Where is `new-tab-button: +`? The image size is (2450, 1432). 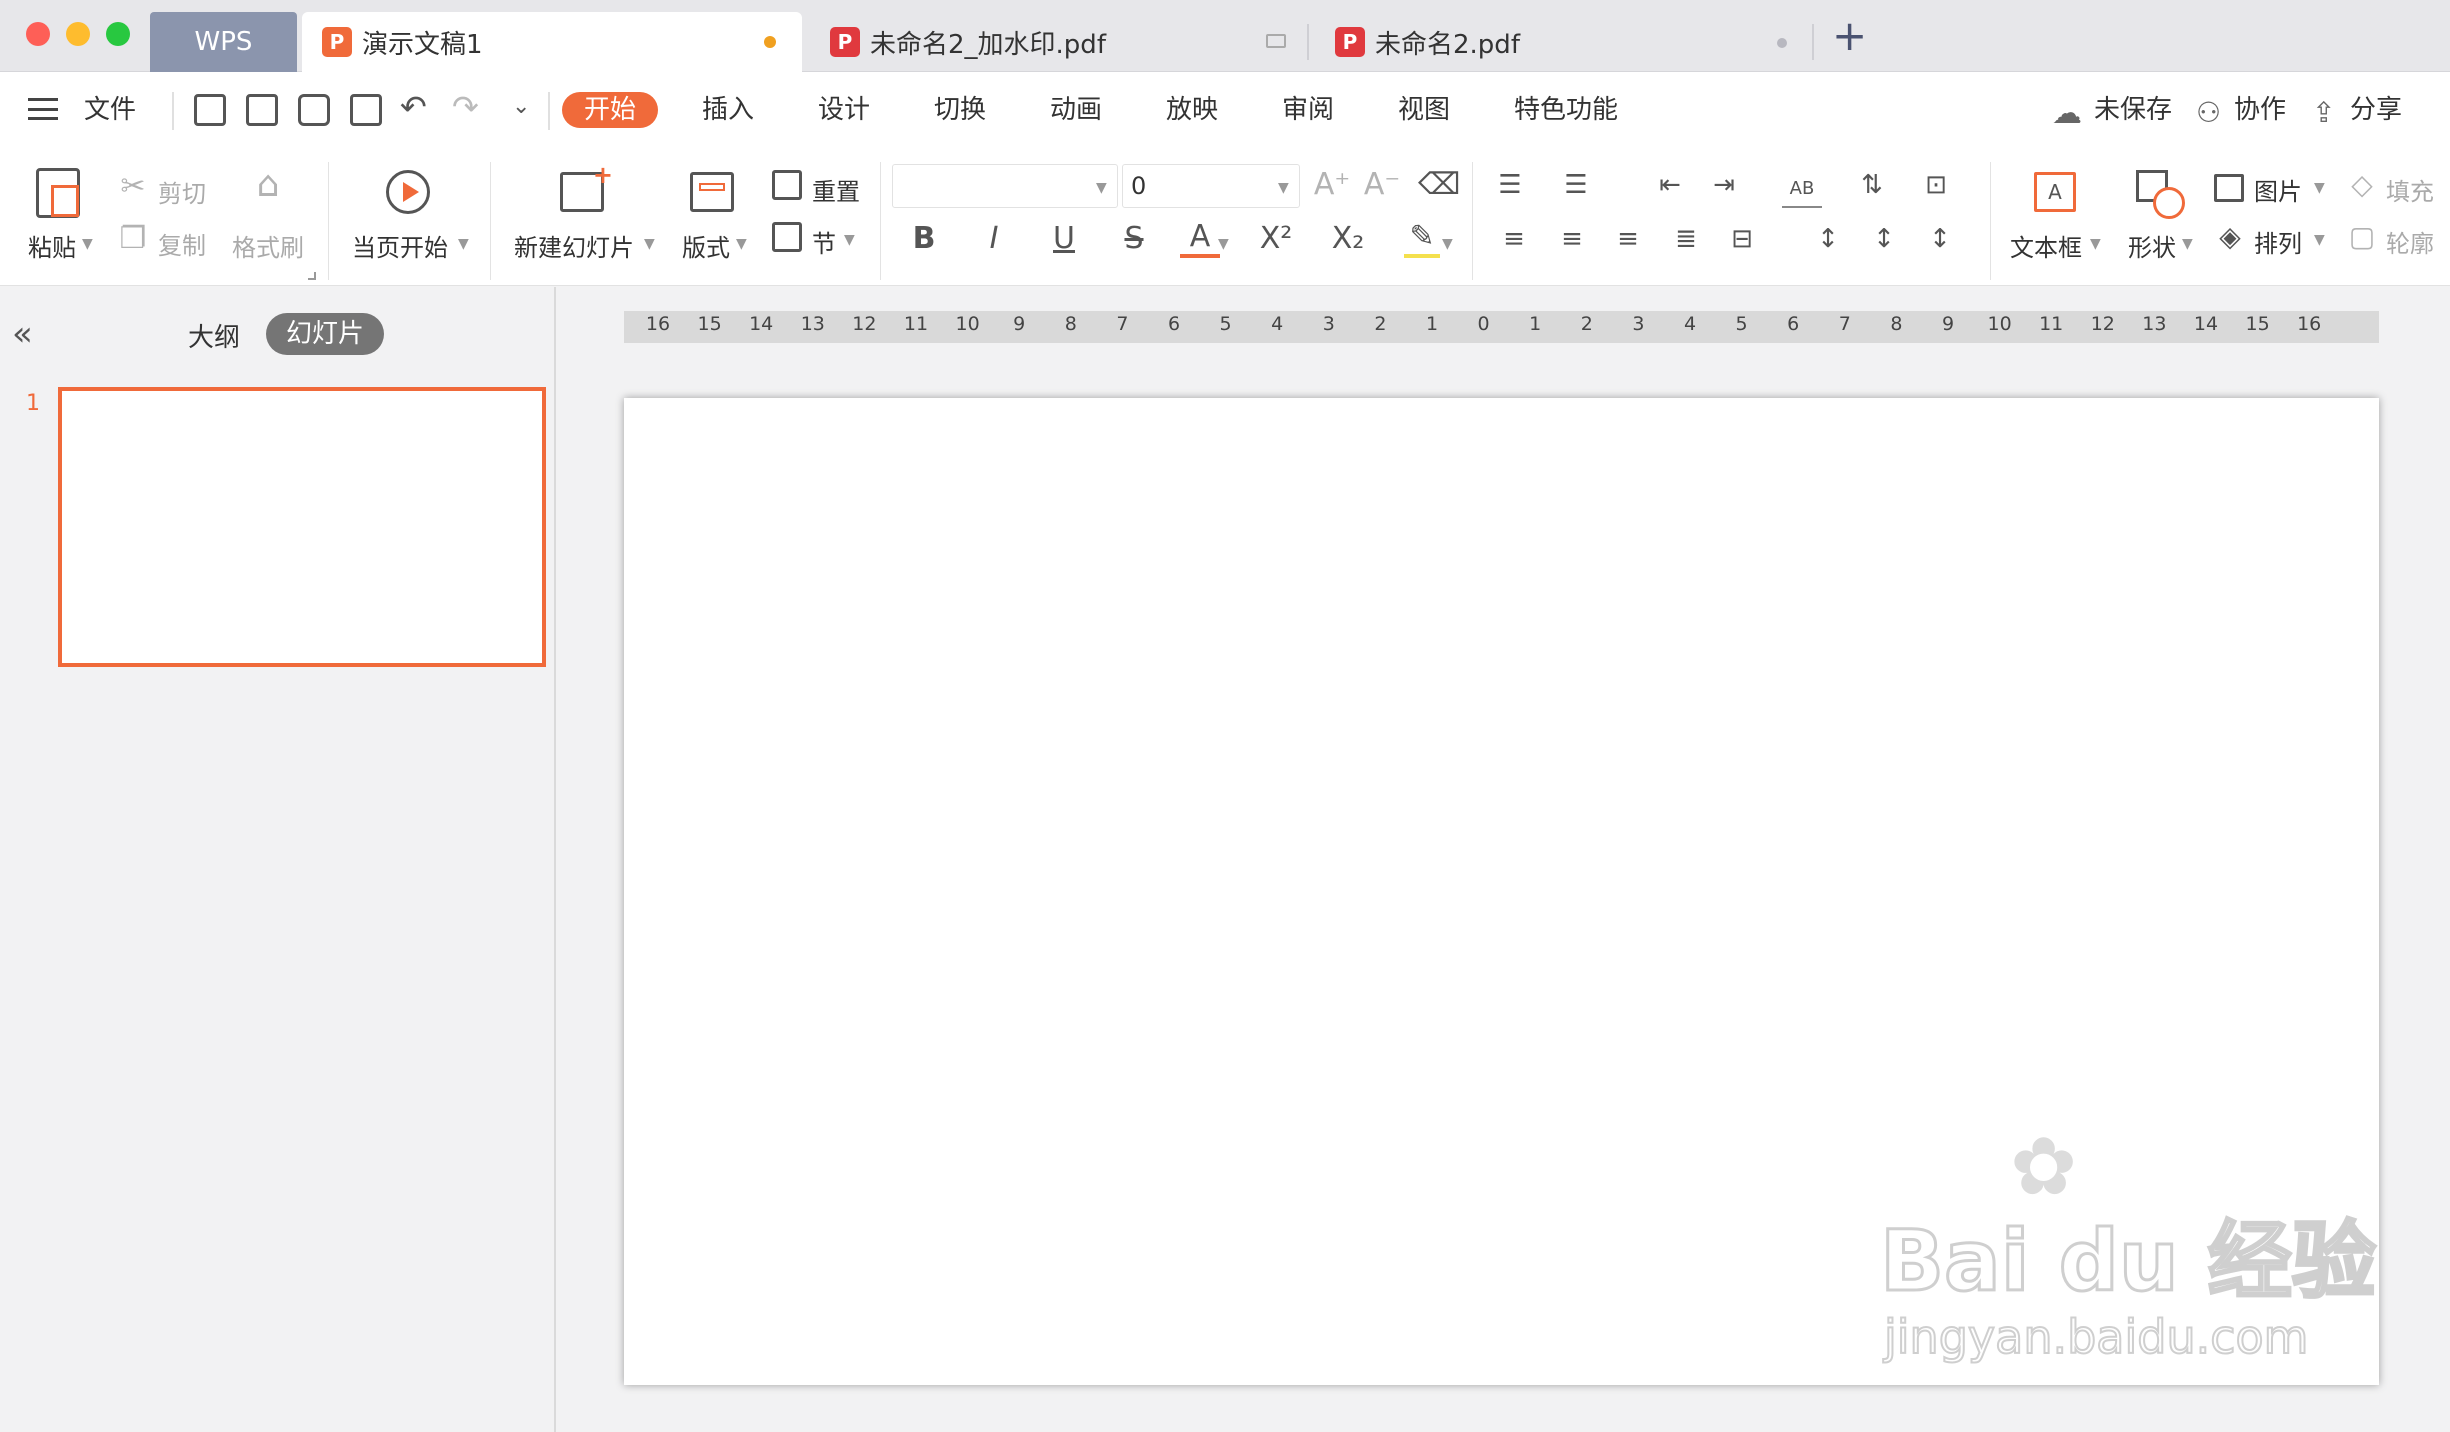
new-tab-button: + is located at coordinates (1849, 36).